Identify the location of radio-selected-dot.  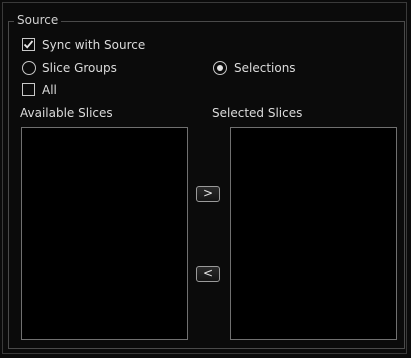
(220, 68).